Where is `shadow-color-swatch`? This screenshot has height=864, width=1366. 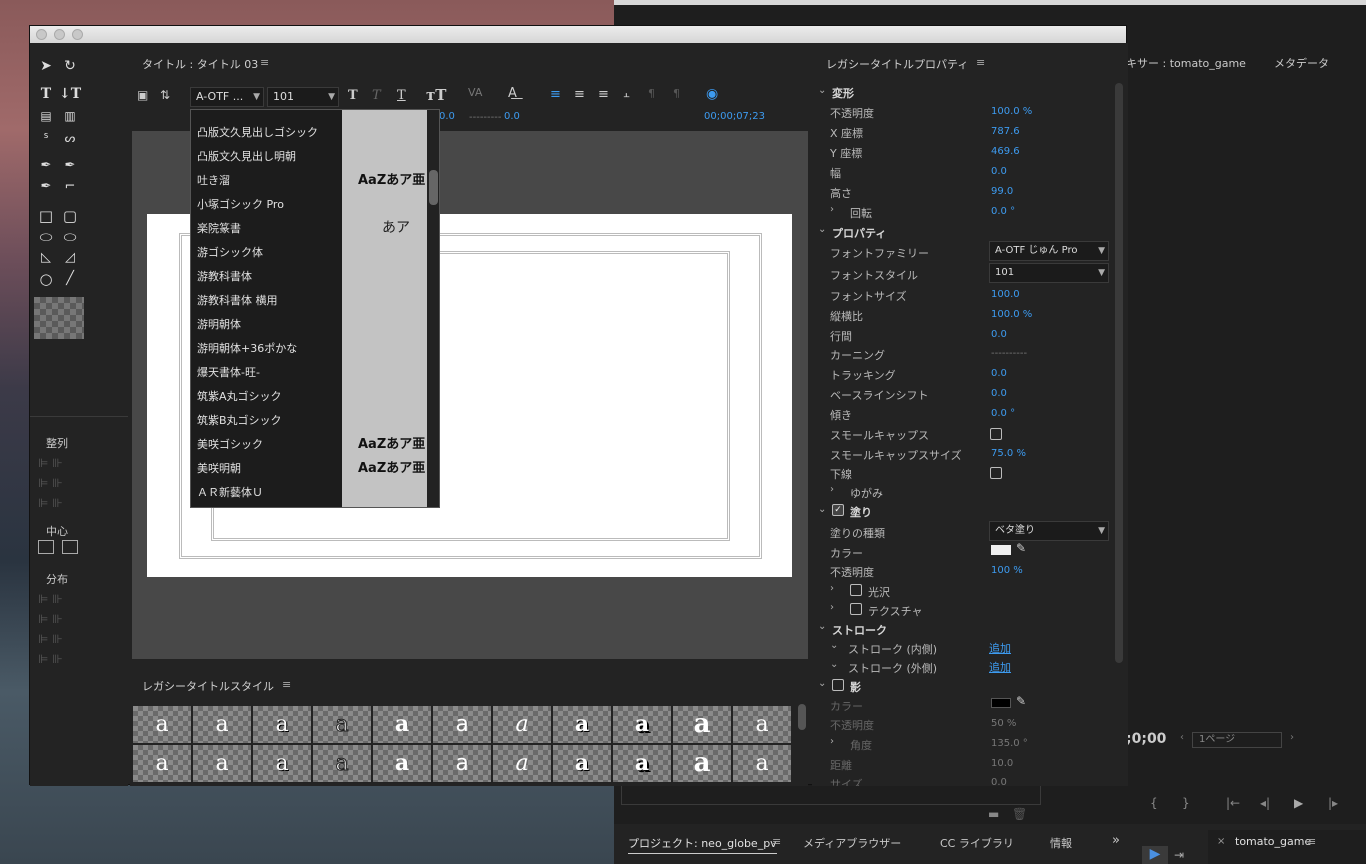 shadow-color-swatch is located at coordinates (1001, 703).